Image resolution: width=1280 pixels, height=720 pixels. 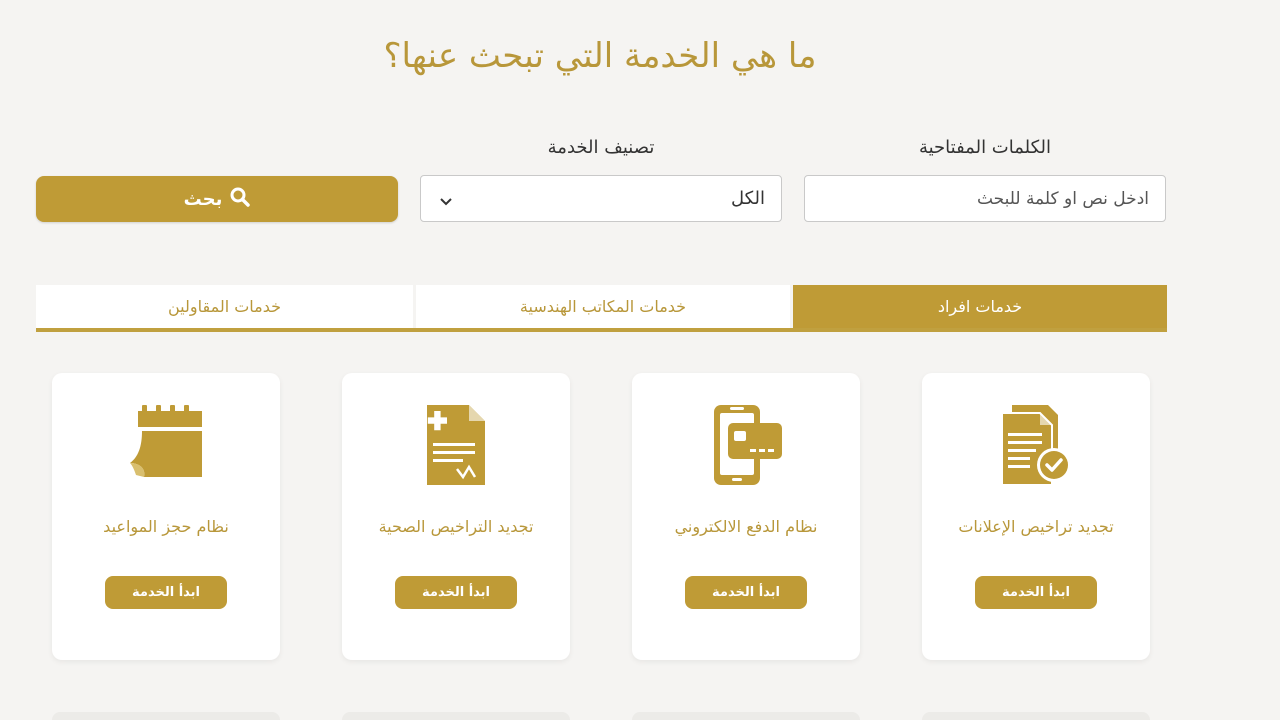 What do you see at coordinates (456, 516) in the screenshot?
I see `service-card-health-licenses: تجديد التراخيص الصحية ابدأ الخدمة` at bounding box center [456, 516].